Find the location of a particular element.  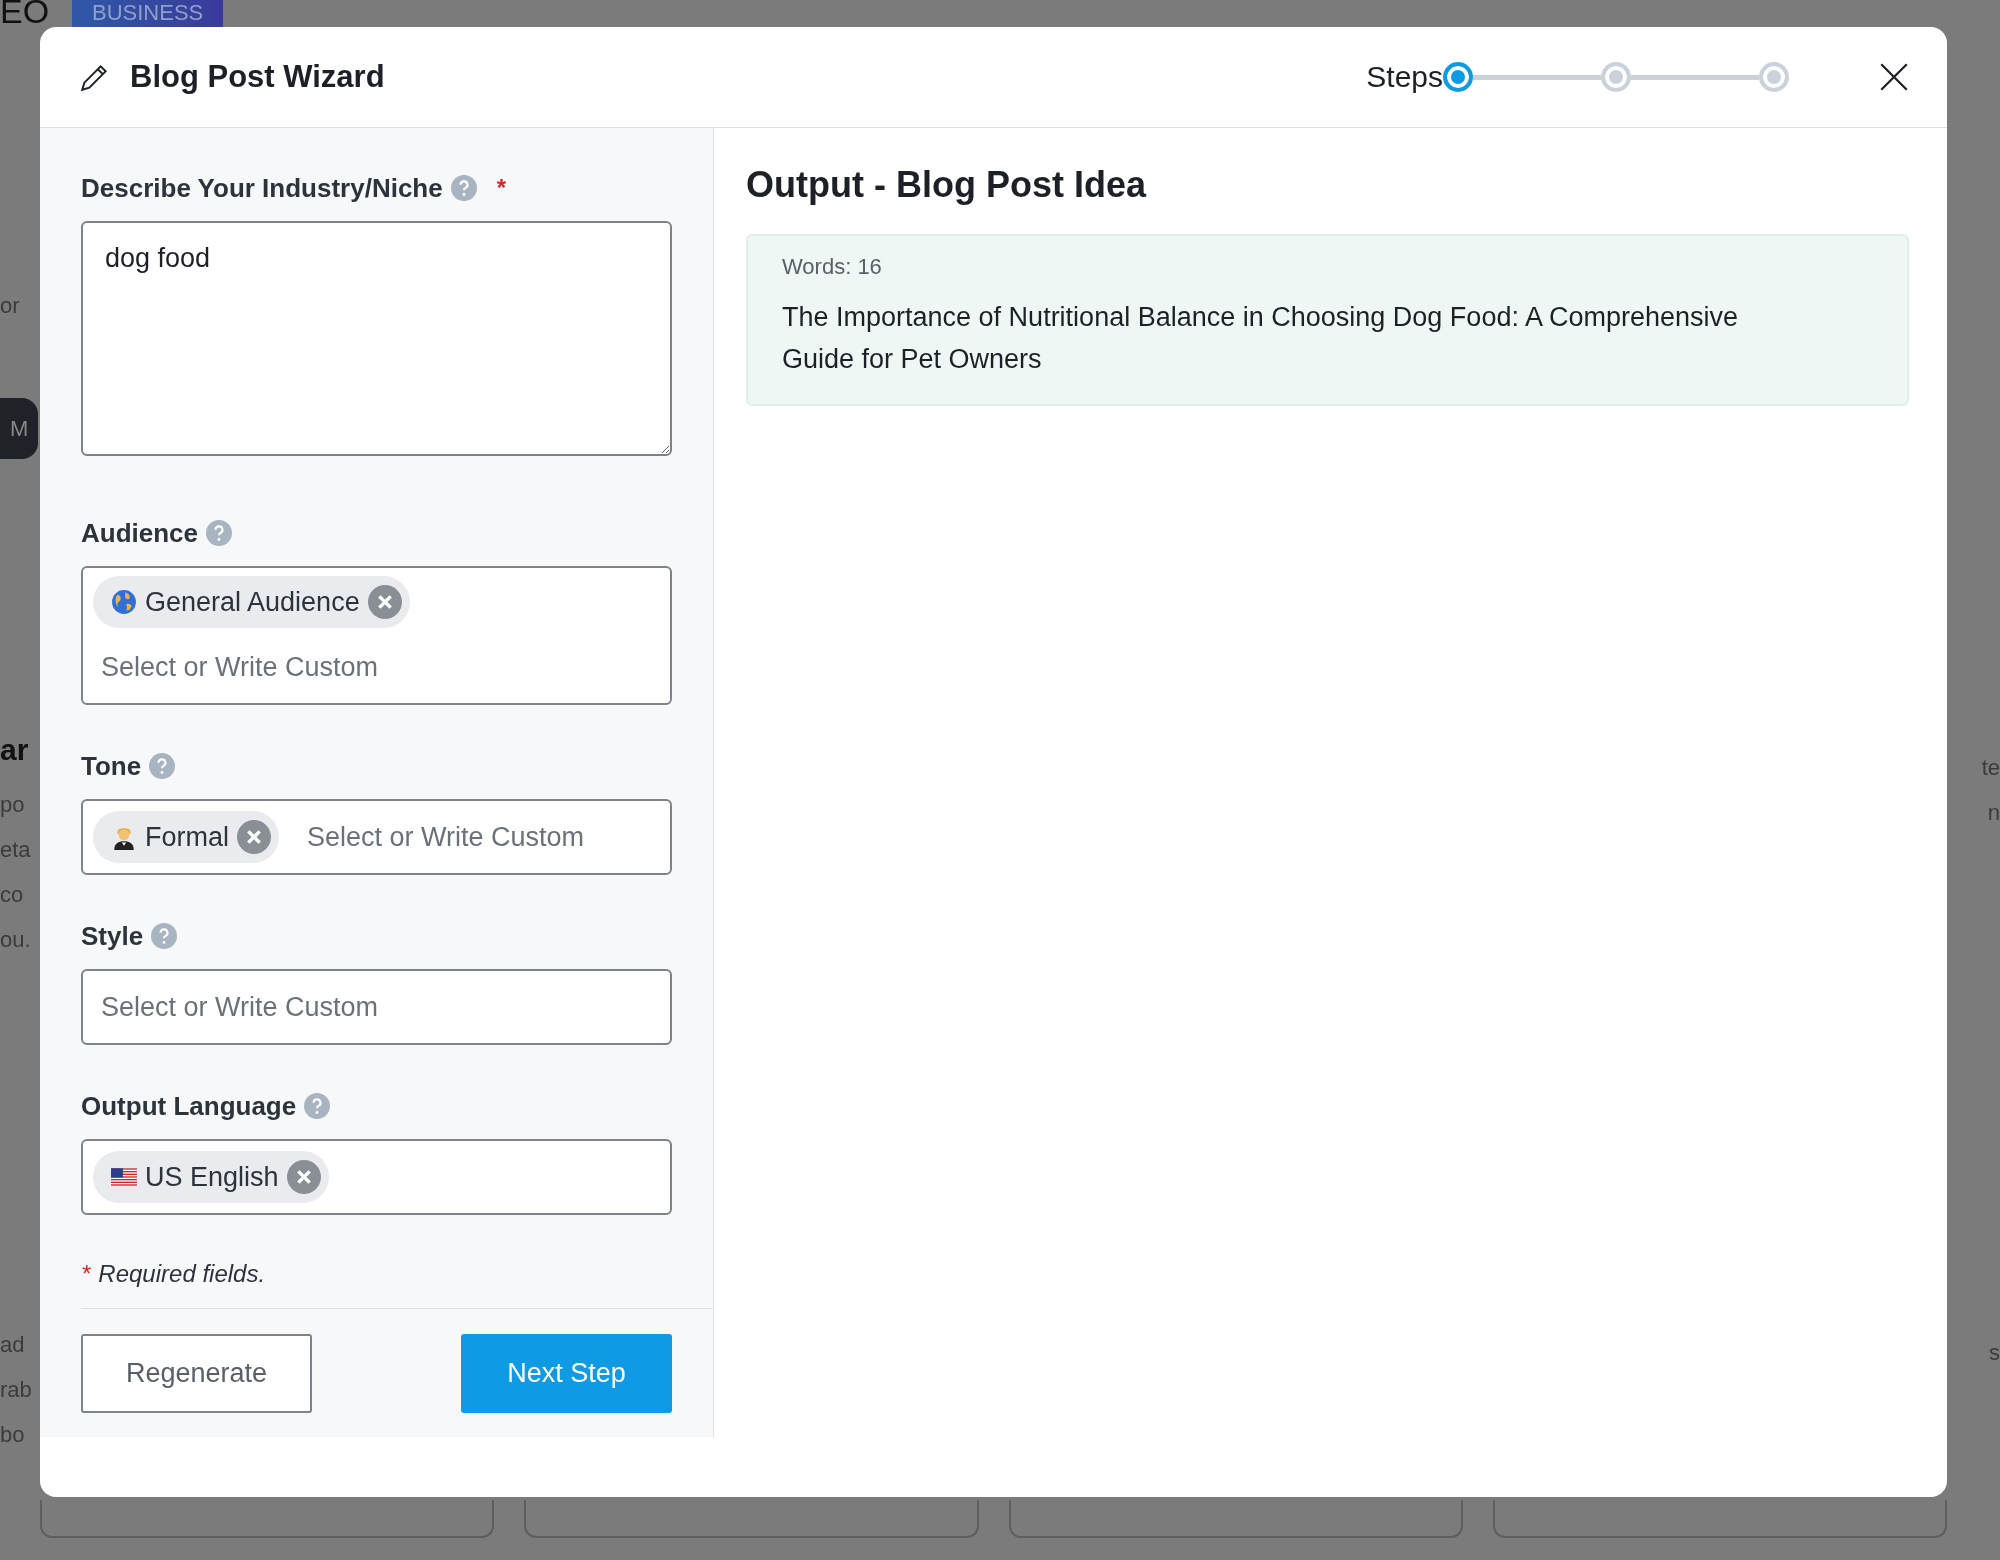

heading-text: ar is located at coordinates (14, 750).